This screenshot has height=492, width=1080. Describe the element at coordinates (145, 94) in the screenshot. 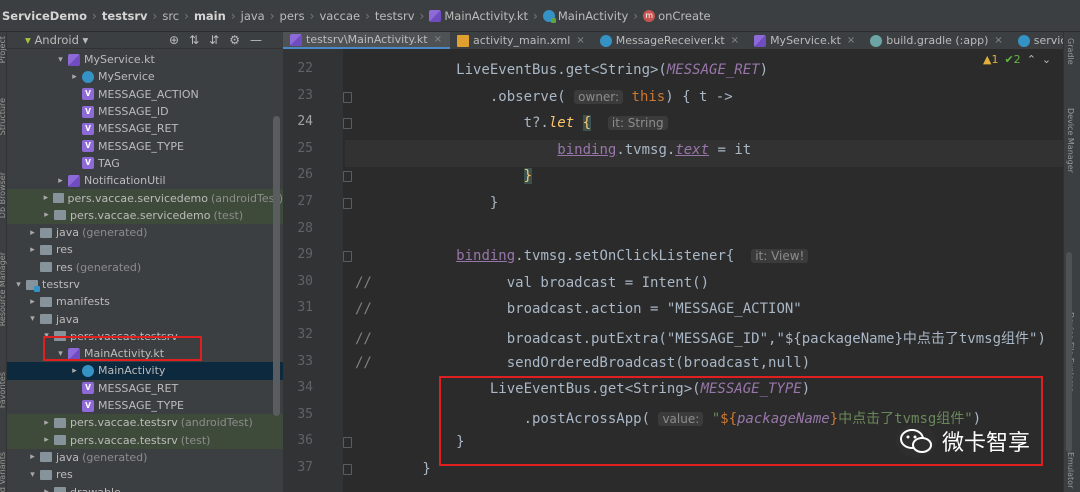

I see `tree-item: V MESSAGE_ACTION` at that location.